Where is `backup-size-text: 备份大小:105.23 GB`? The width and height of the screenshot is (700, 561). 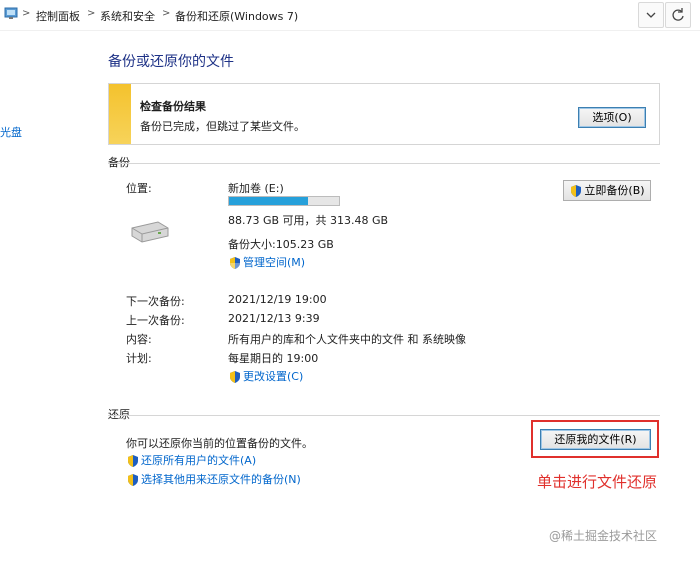 backup-size-text: 备份大小:105.23 GB is located at coordinates (281, 244).